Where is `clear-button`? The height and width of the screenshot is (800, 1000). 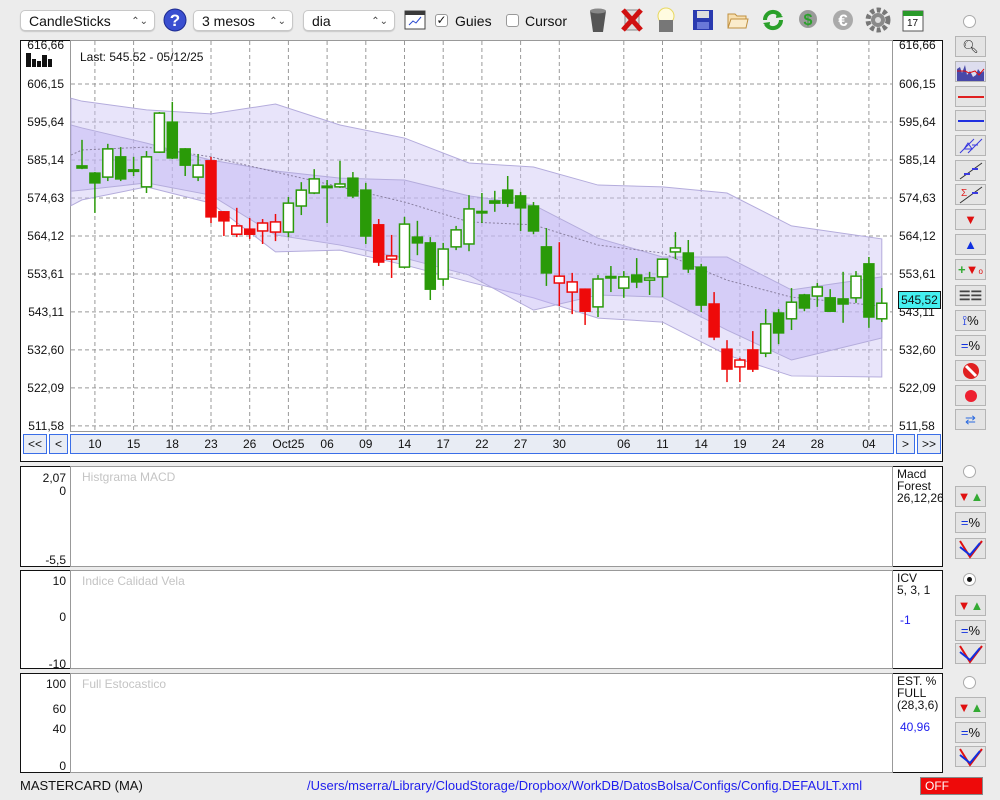
clear-button is located at coordinates (970, 370).